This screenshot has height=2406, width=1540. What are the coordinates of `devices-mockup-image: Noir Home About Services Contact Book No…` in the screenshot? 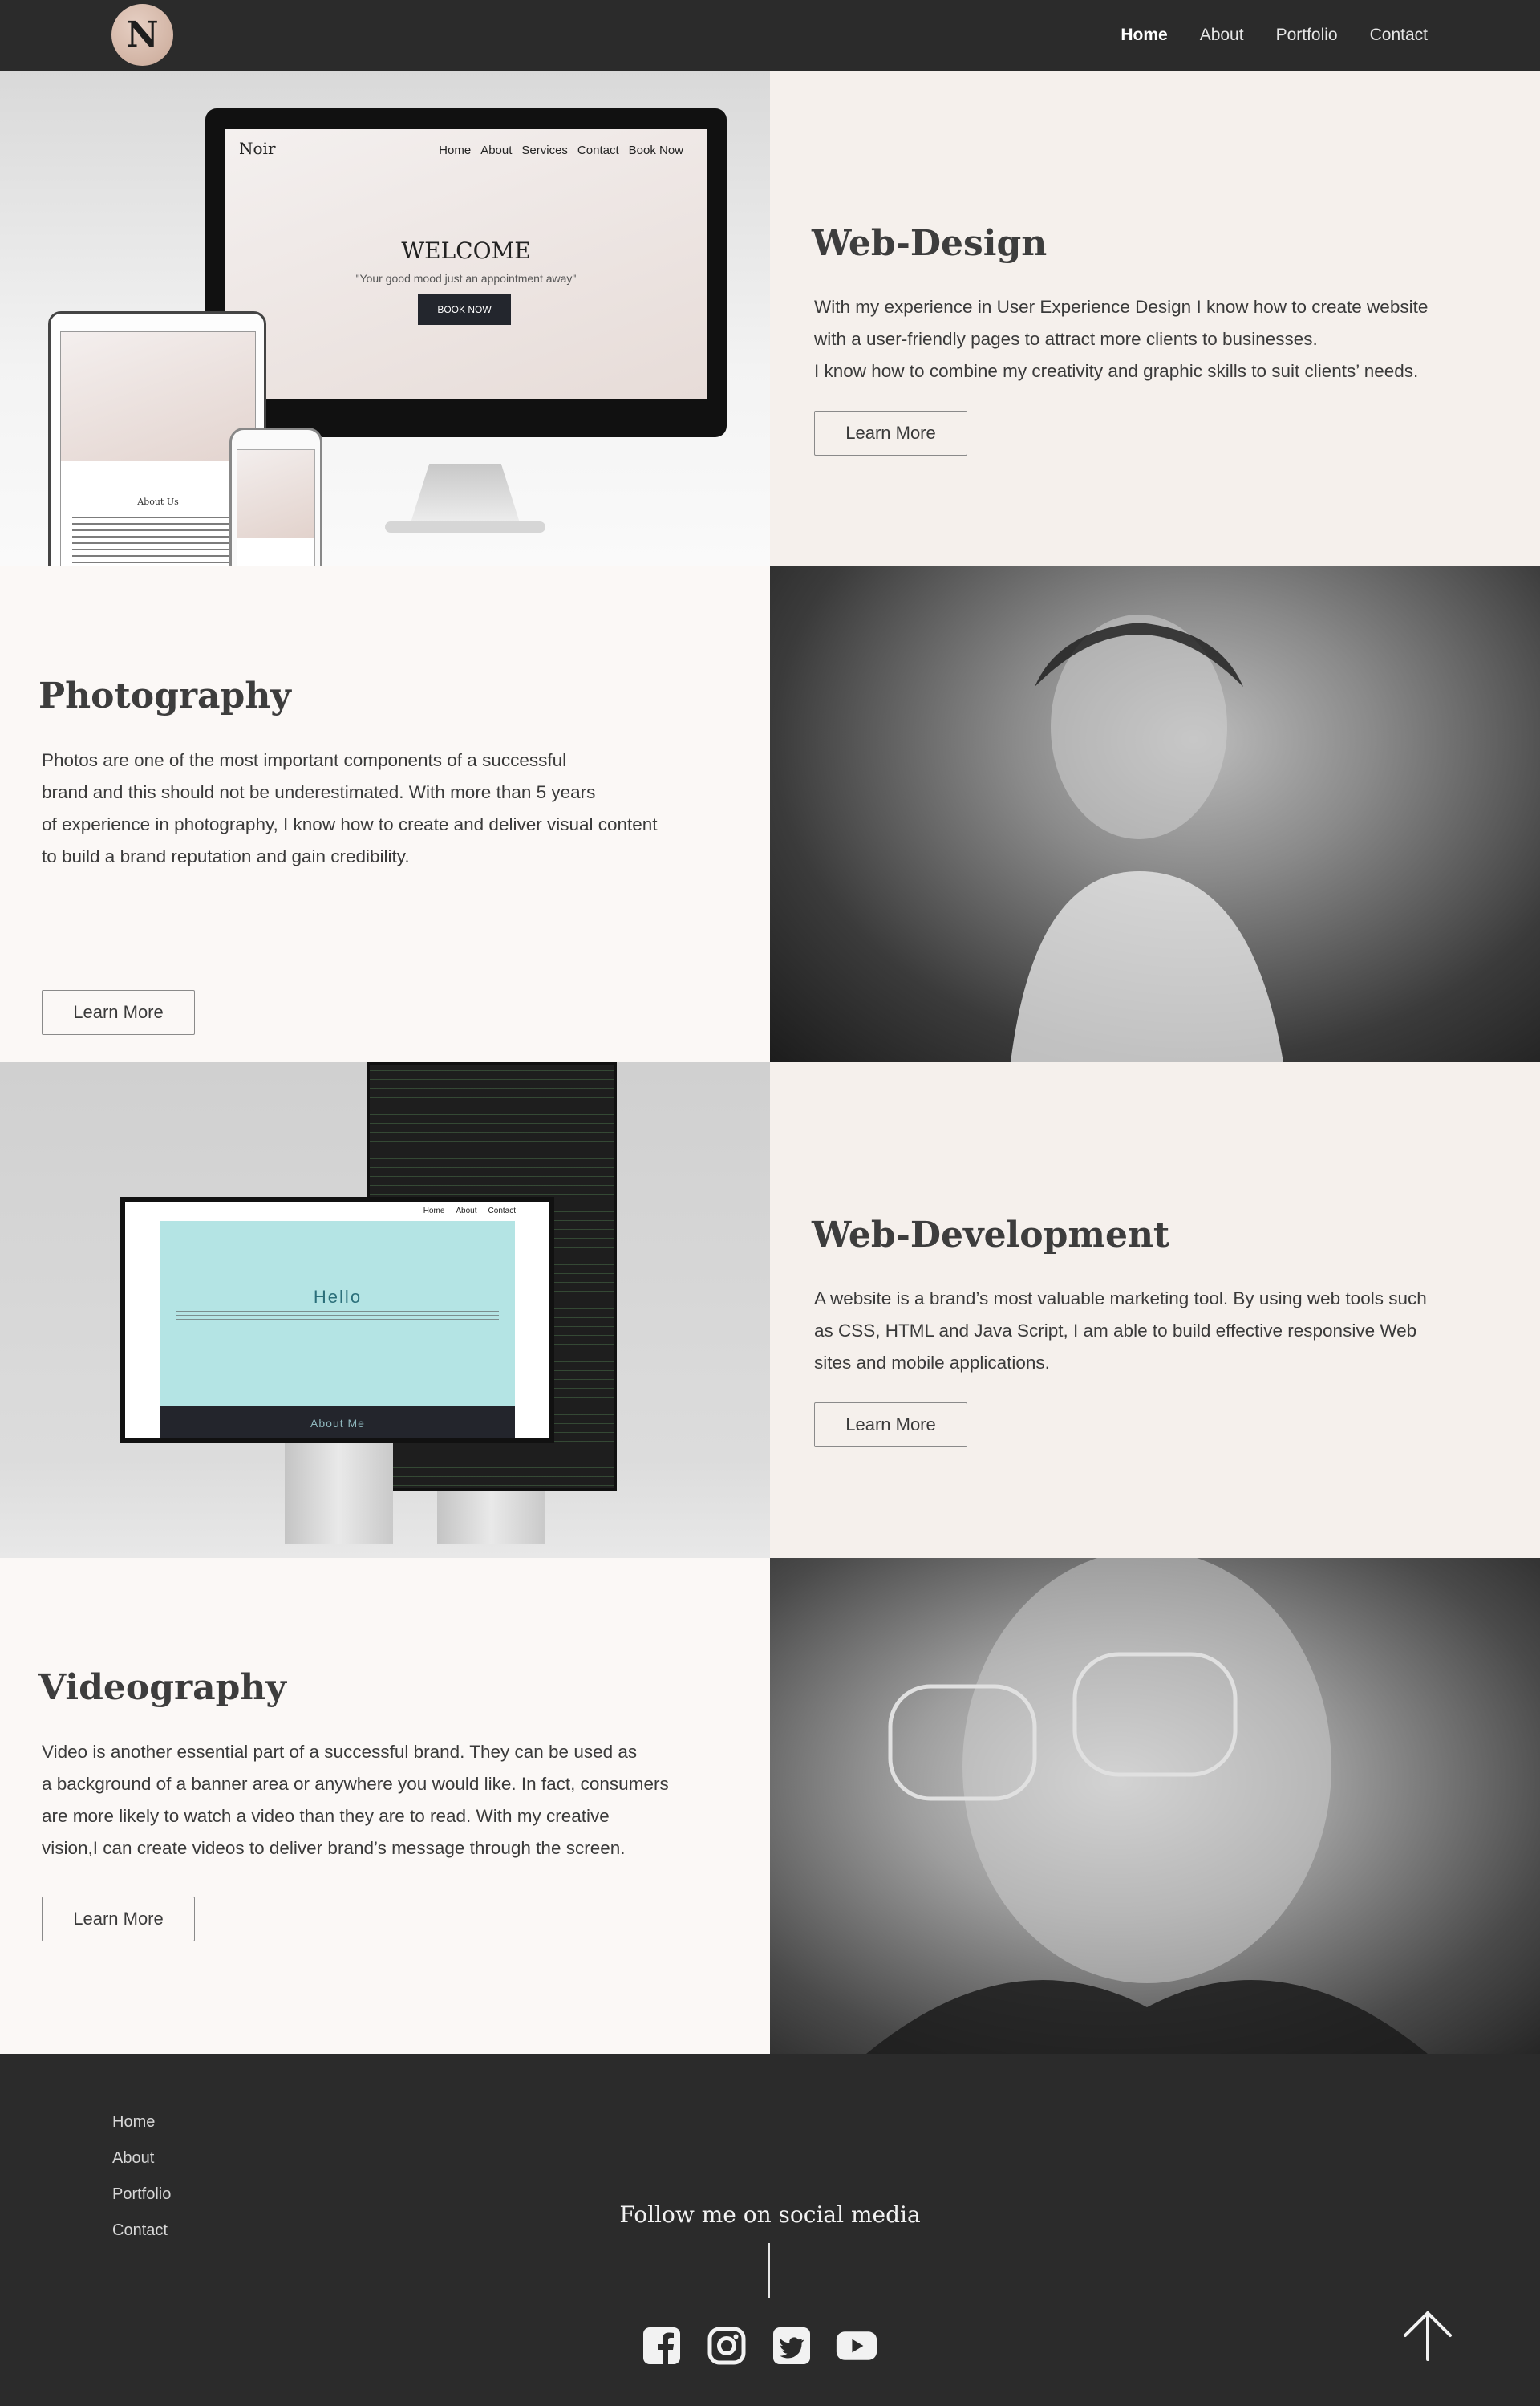 It's located at (385, 318).